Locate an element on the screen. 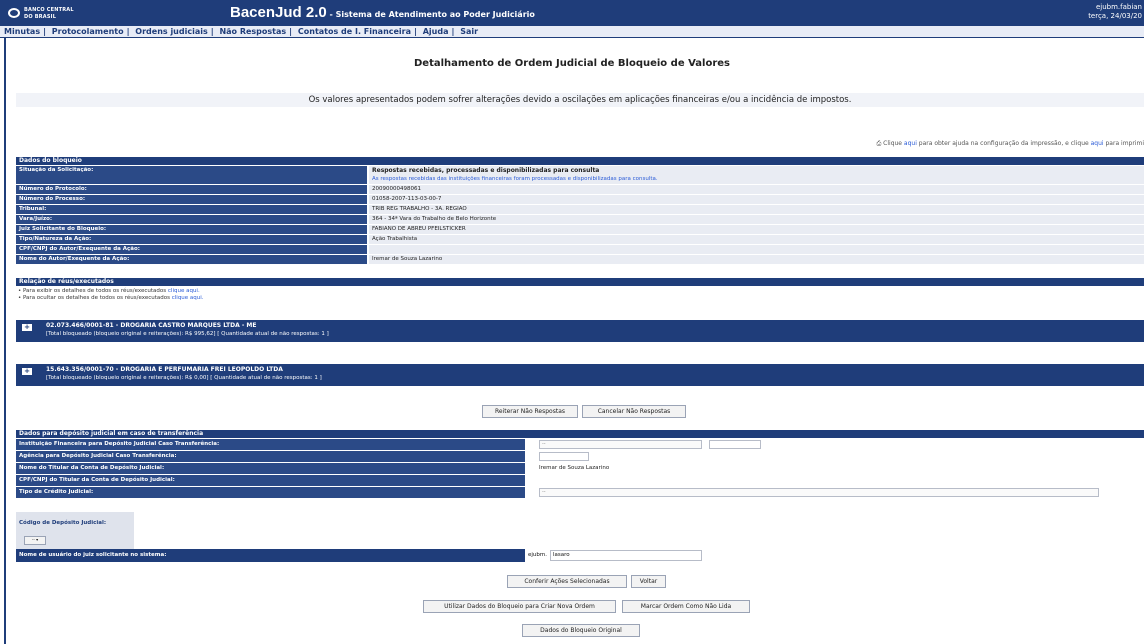 This screenshot has height=644, width=1144. hide-all-link: clique aqui. is located at coordinates (188, 298).